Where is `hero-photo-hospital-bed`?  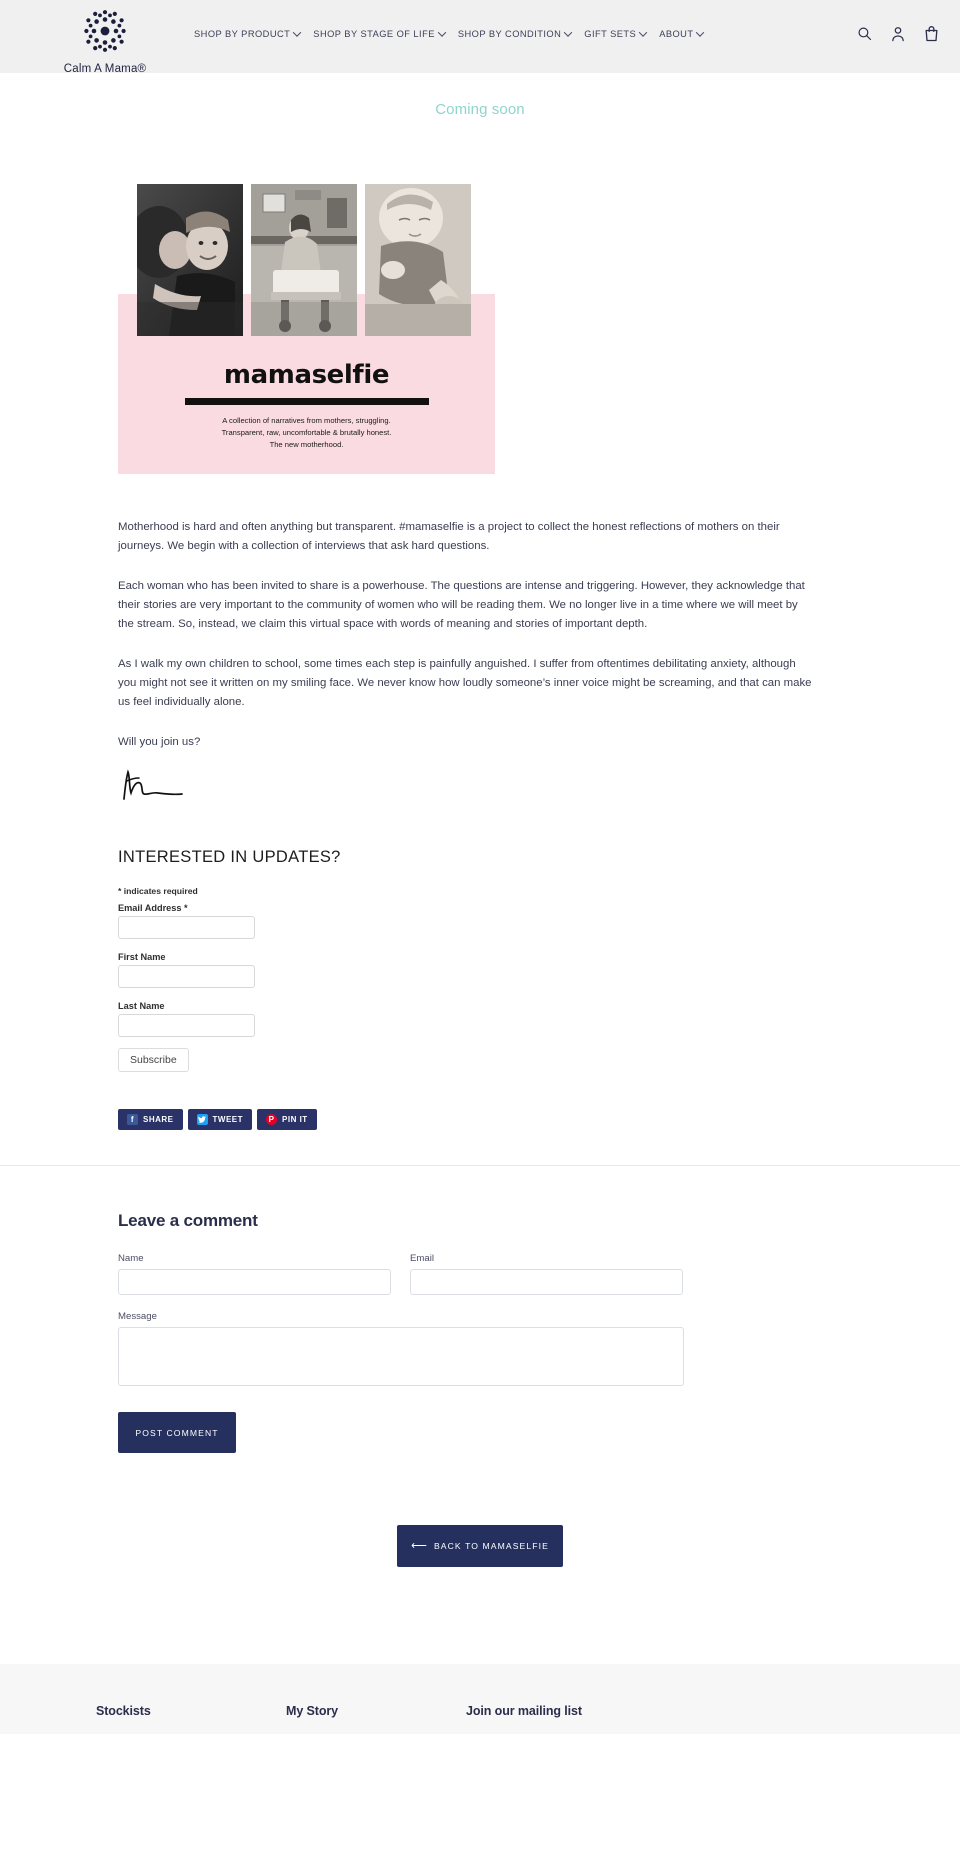
hero-photo-hospital-bed is located at coordinates (304, 260).